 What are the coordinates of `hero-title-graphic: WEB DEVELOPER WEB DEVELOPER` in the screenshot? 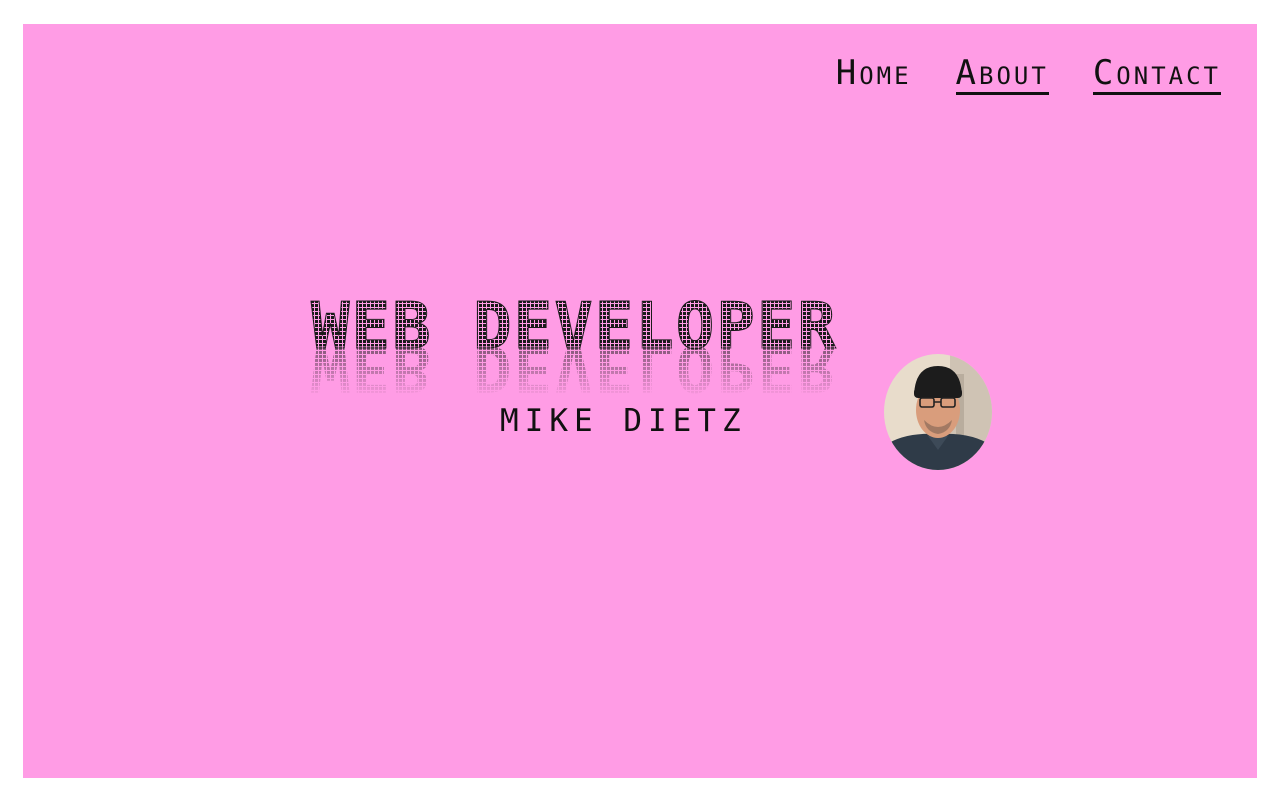 It's located at (574, 347).